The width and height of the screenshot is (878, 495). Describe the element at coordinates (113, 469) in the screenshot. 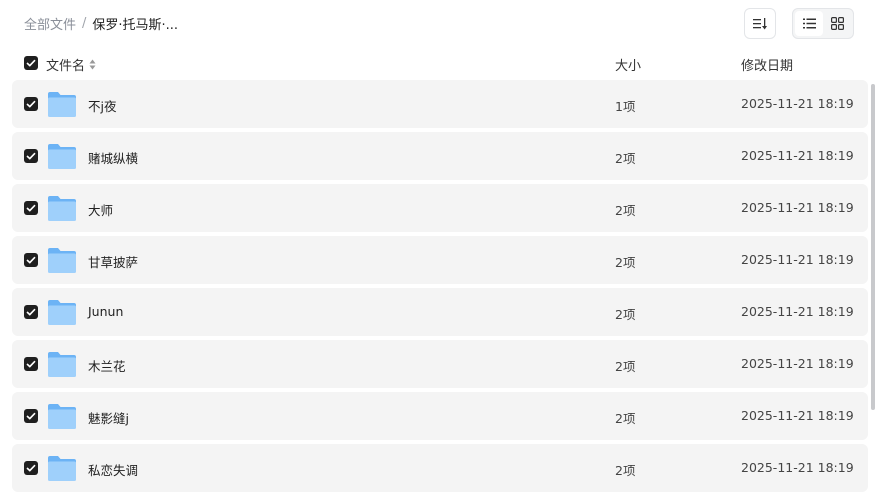

I see `file-name: 私恋失调` at that location.